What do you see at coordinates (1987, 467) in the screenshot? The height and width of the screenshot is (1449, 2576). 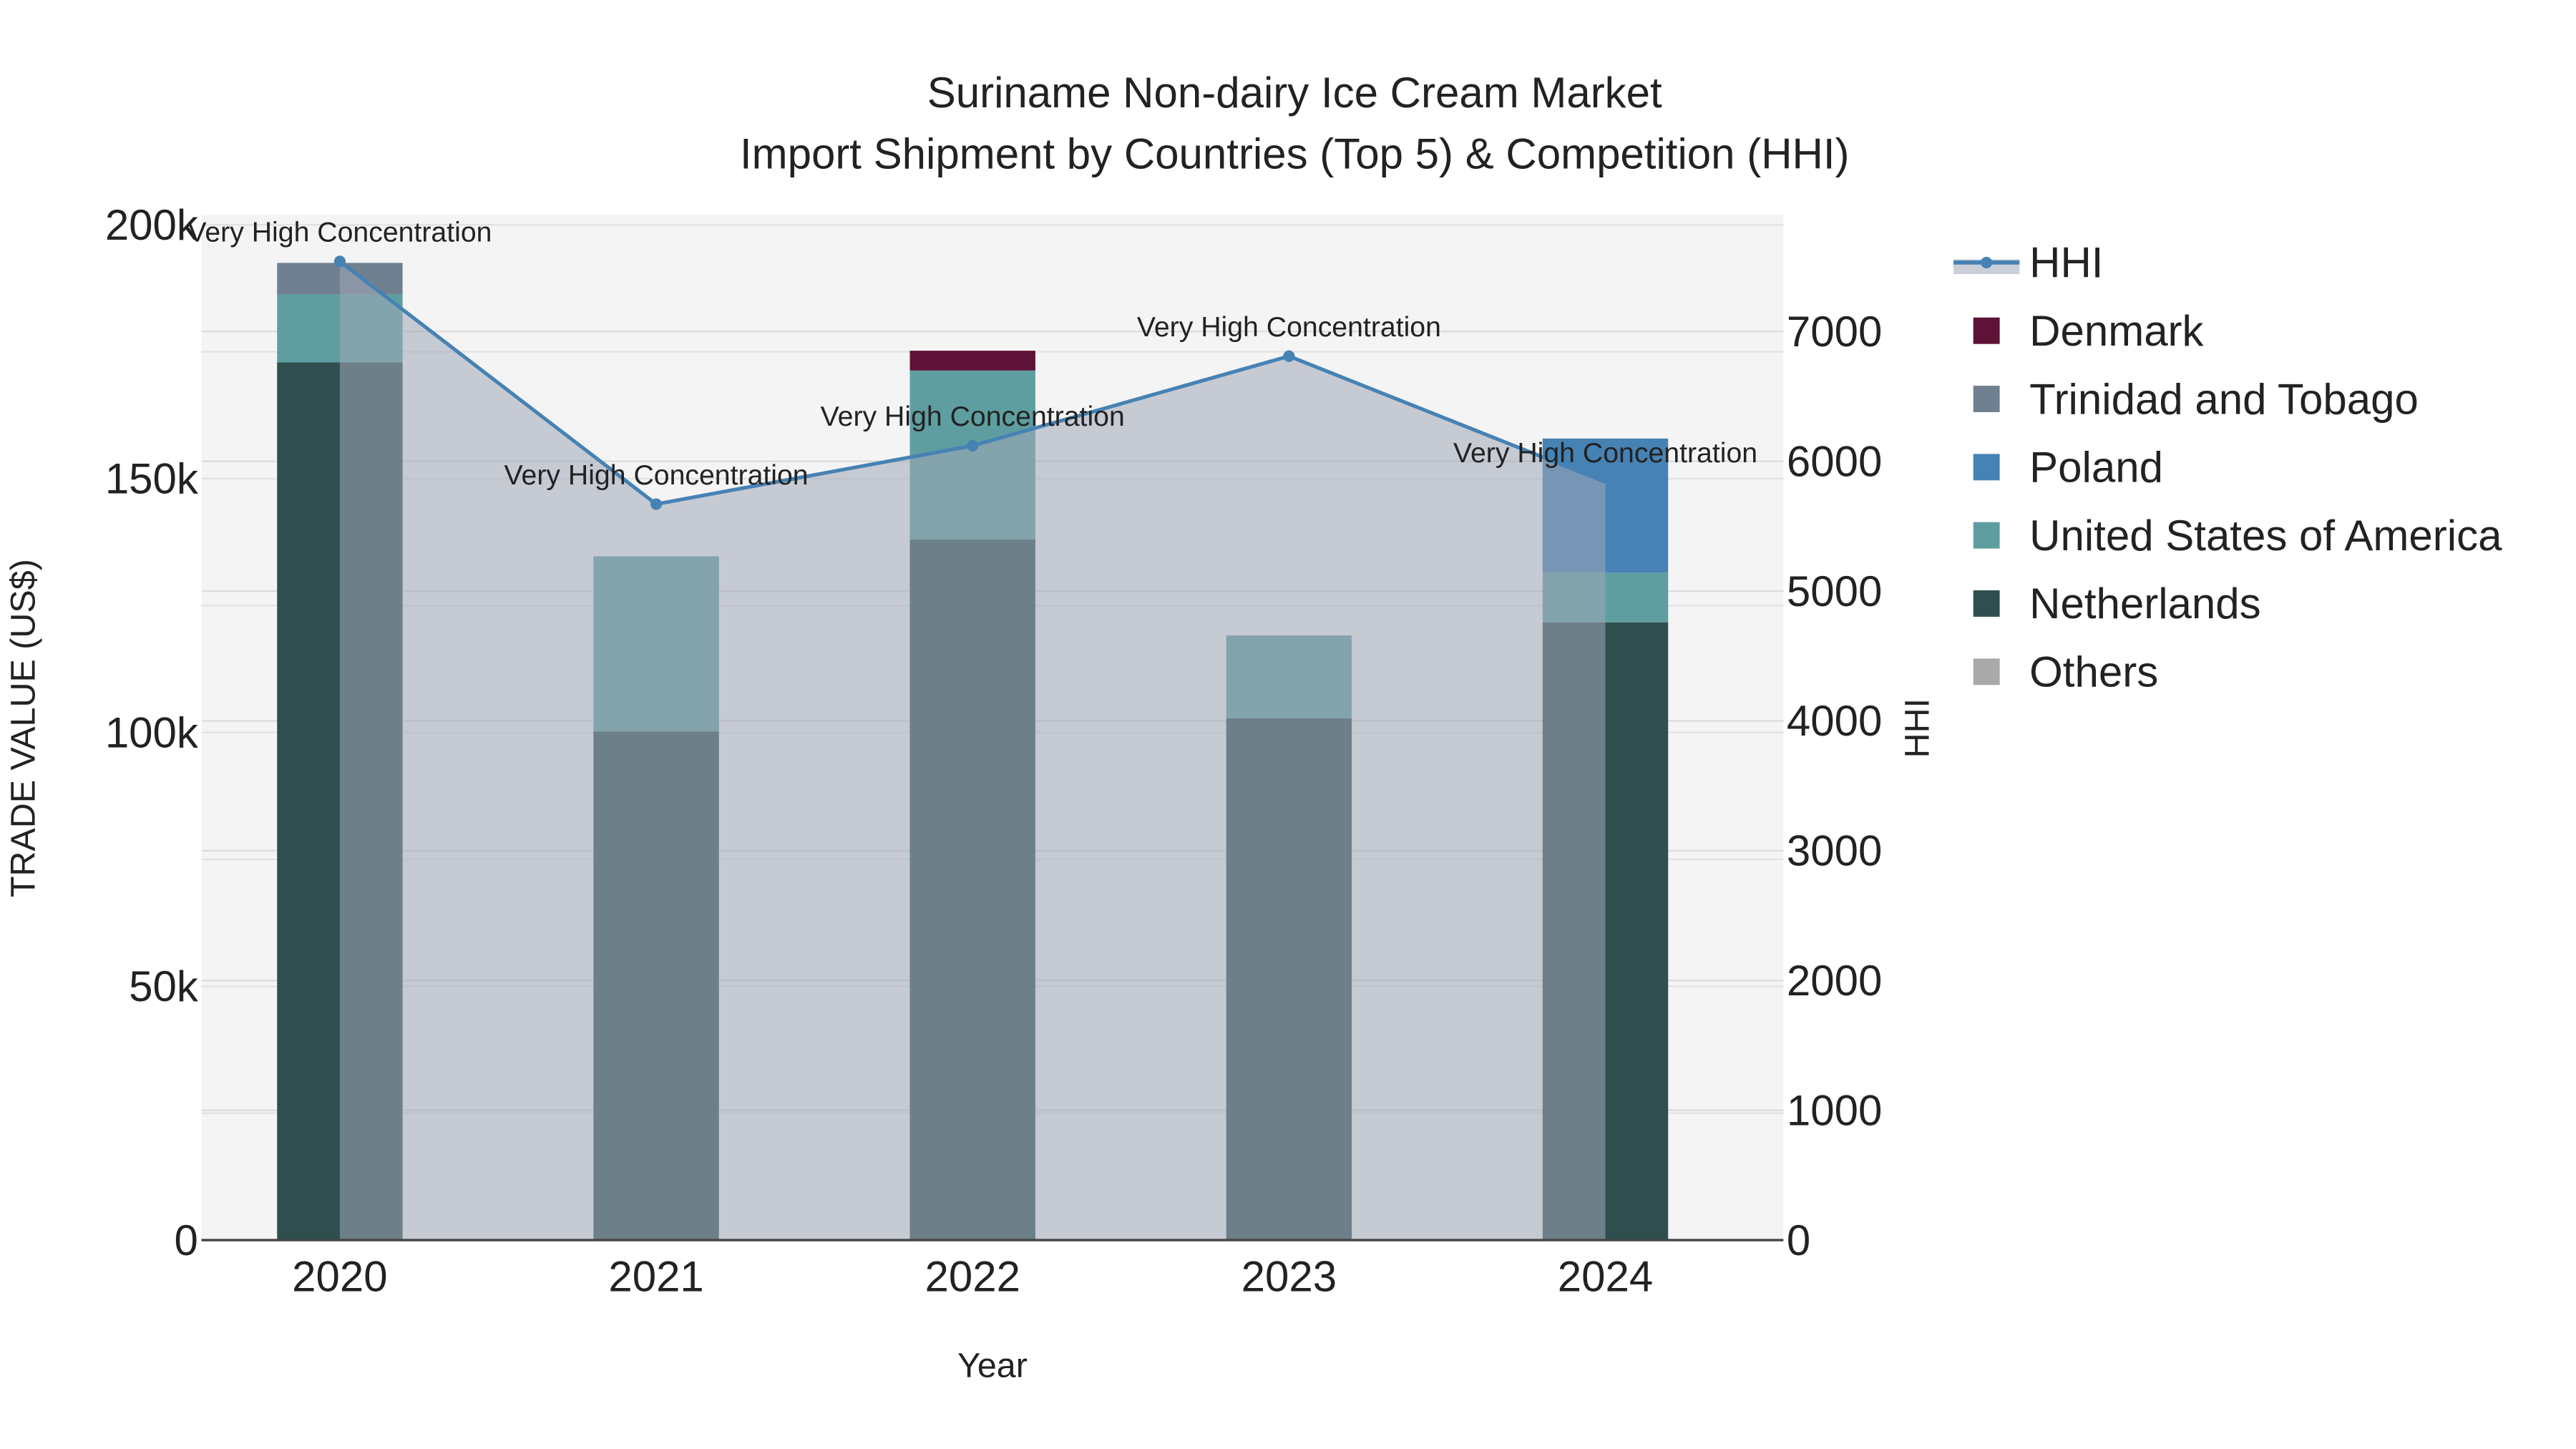 I see `legend-swatch-poland` at bounding box center [1987, 467].